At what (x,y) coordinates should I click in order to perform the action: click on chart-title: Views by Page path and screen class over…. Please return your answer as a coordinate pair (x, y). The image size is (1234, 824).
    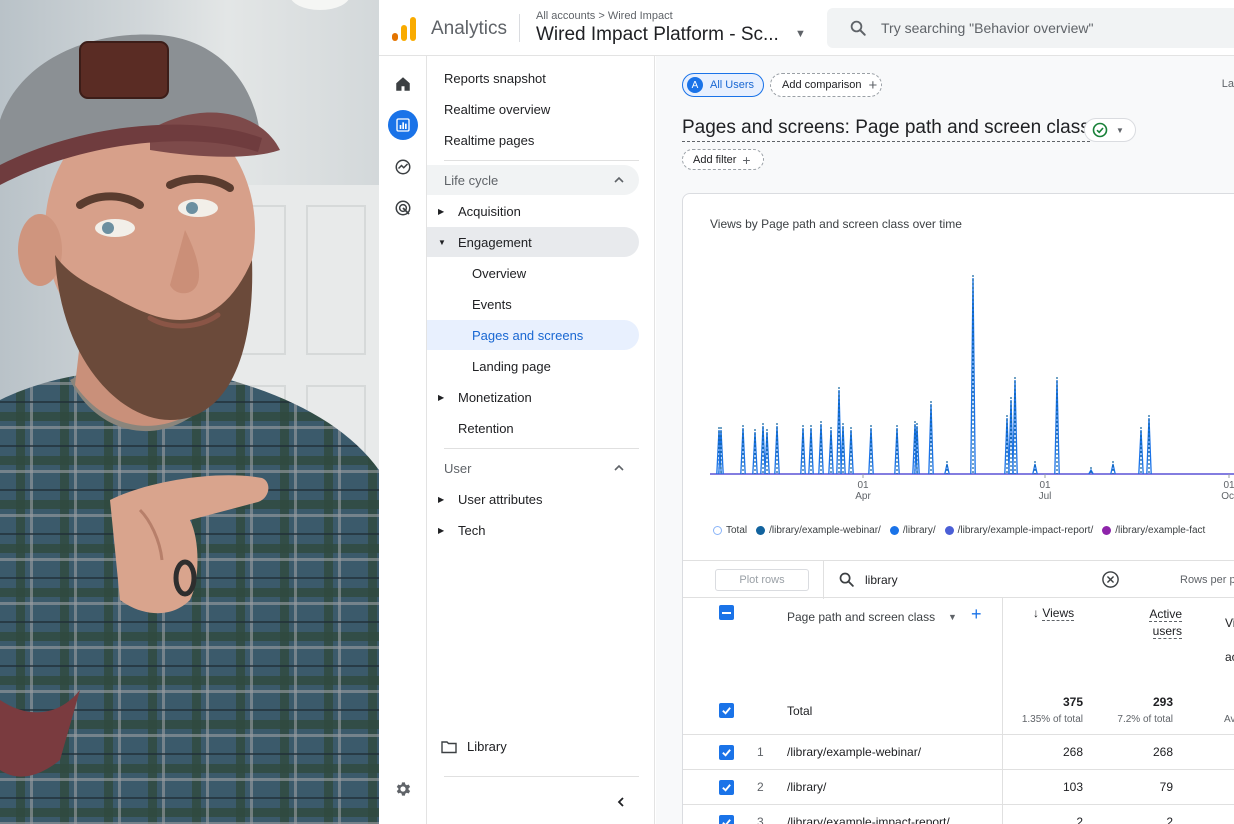
    Looking at the image, I should click on (836, 224).